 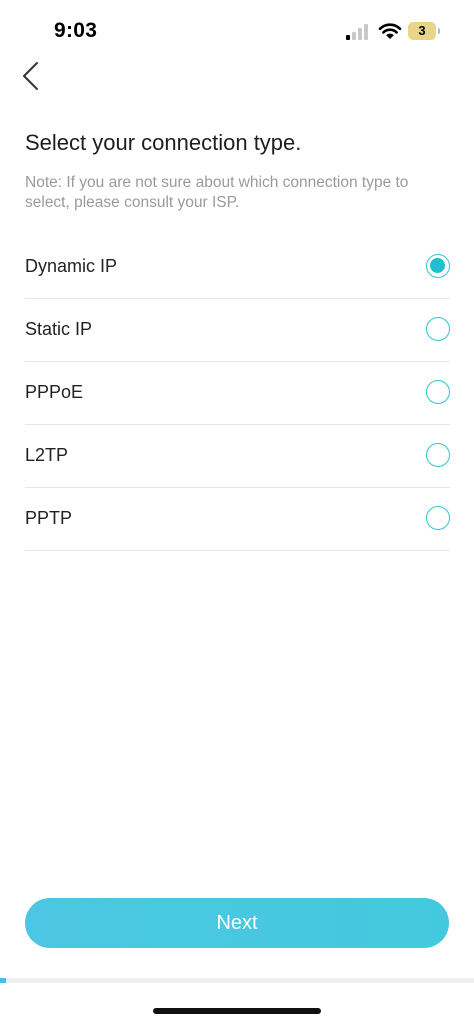 I want to click on option-label: Dynamic IP, so click(x=71, y=266).